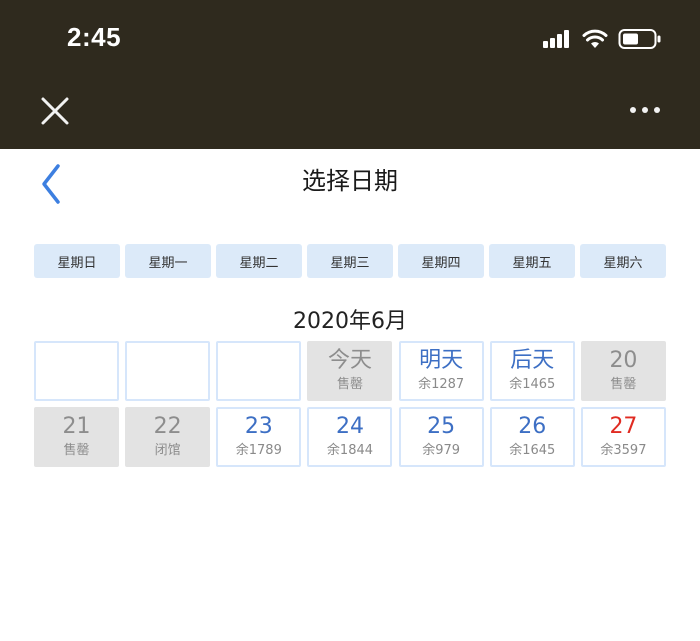 This screenshot has height=641, width=700. What do you see at coordinates (349, 360) in the screenshot?
I see `date-label: 今天` at bounding box center [349, 360].